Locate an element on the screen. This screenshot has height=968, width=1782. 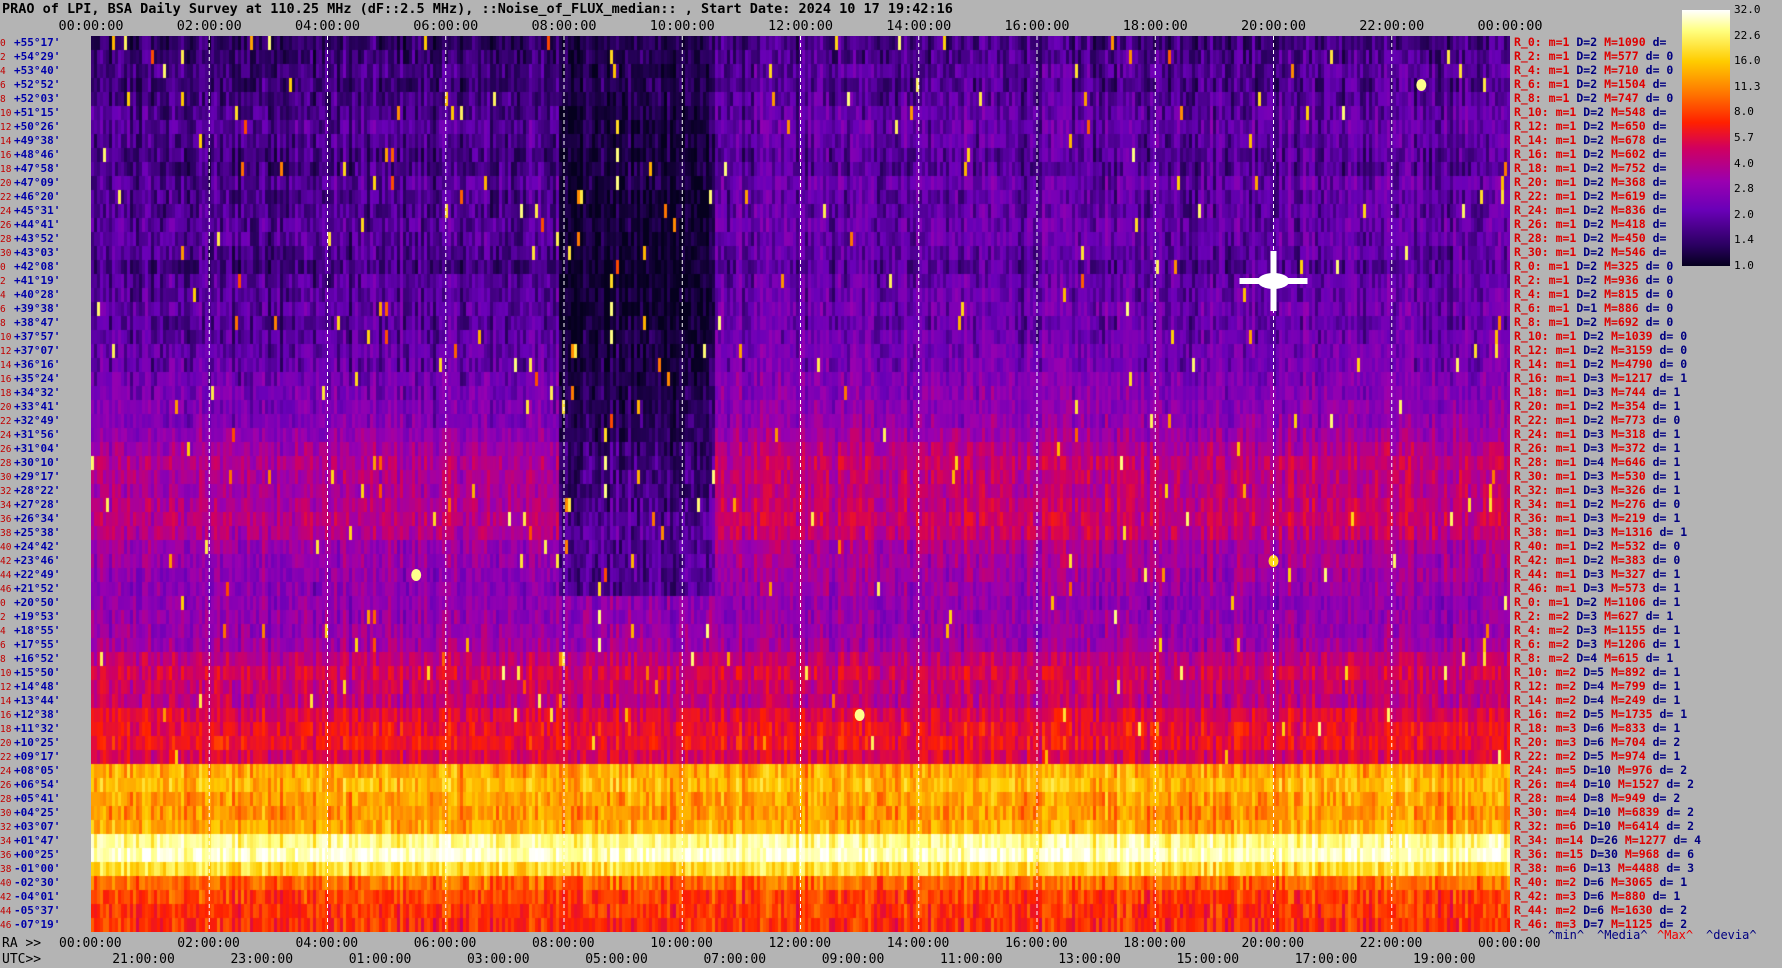
row-stat: R_22: m=1 D=2 M=619 d= is located at coordinates (1590, 196).